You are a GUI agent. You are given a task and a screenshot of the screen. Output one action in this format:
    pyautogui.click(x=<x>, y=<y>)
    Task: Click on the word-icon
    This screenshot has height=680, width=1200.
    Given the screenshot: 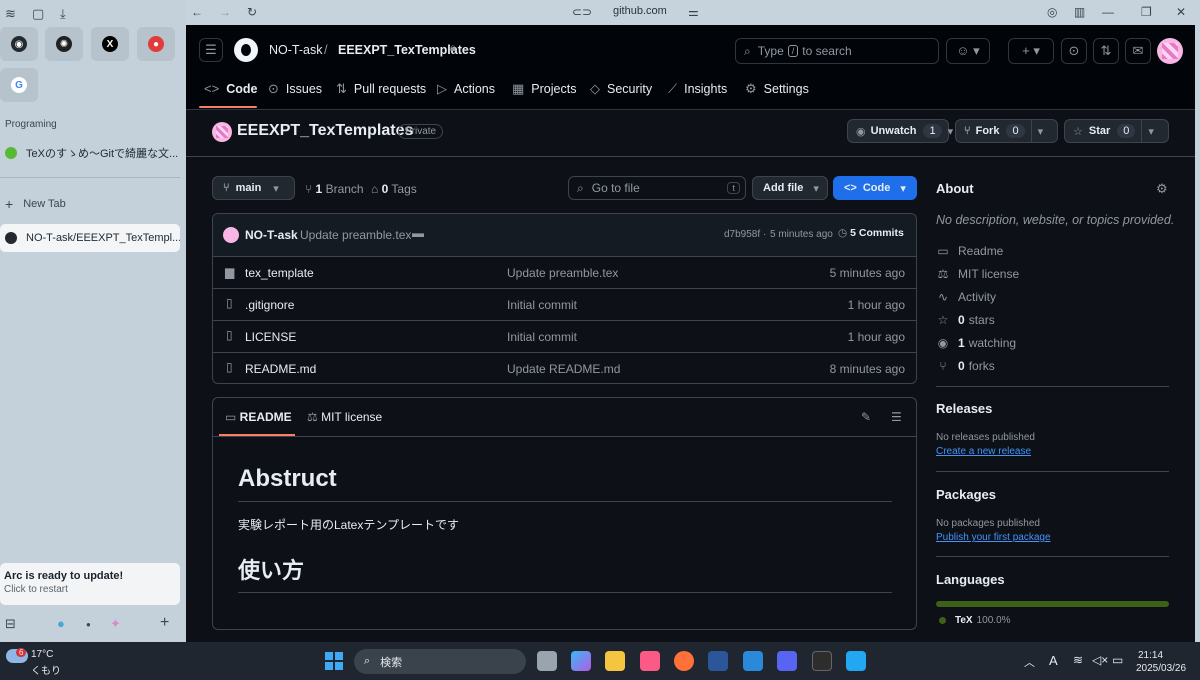 What is the action you would take?
    pyautogui.click(x=718, y=661)
    